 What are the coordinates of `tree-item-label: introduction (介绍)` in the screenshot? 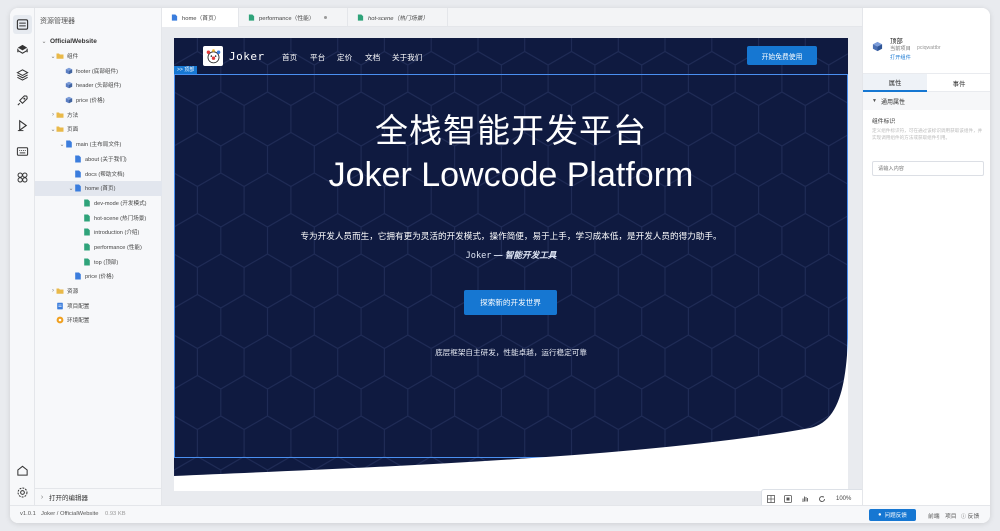 It's located at (117, 233).